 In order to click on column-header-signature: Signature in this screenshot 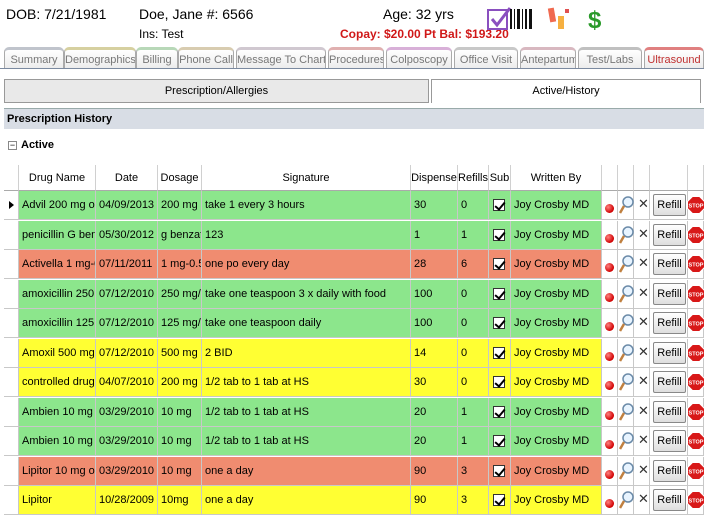, I will do `click(306, 178)`.